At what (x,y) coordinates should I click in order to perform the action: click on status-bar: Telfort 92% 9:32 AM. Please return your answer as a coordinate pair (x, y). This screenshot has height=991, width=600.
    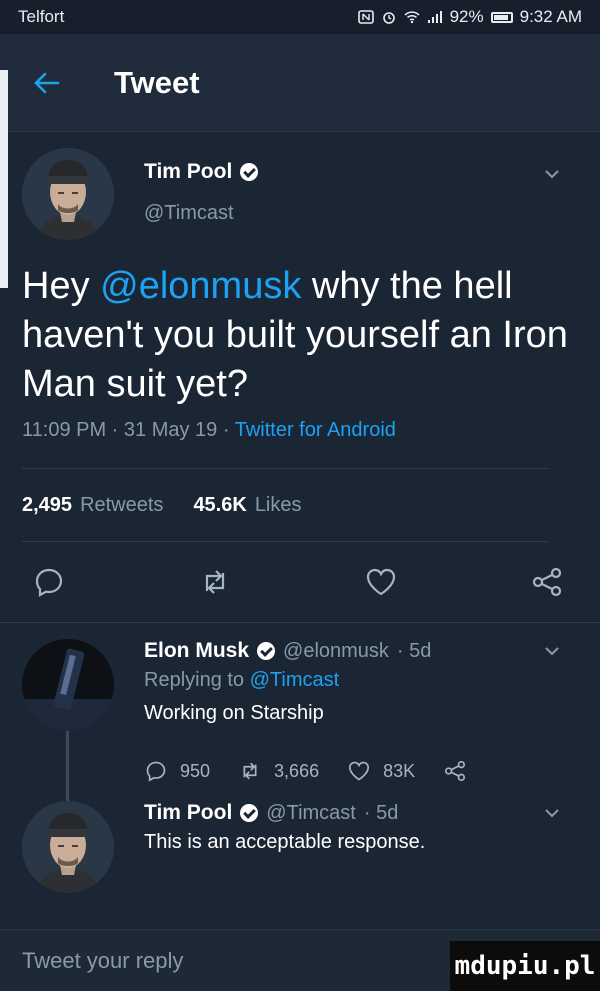
    Looking at the image, I should click on (300, 17).